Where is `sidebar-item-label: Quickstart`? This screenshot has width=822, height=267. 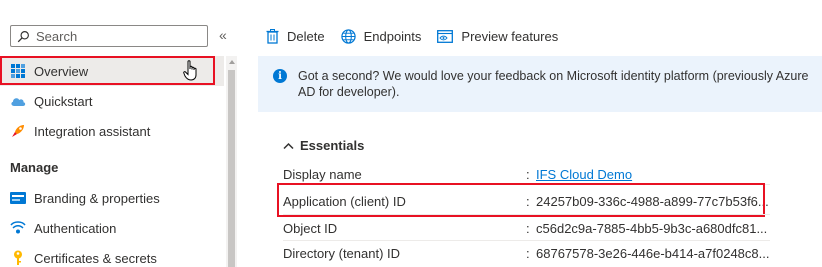
sidebar-item-label: Quickstart is located at coordinates (63, 101).